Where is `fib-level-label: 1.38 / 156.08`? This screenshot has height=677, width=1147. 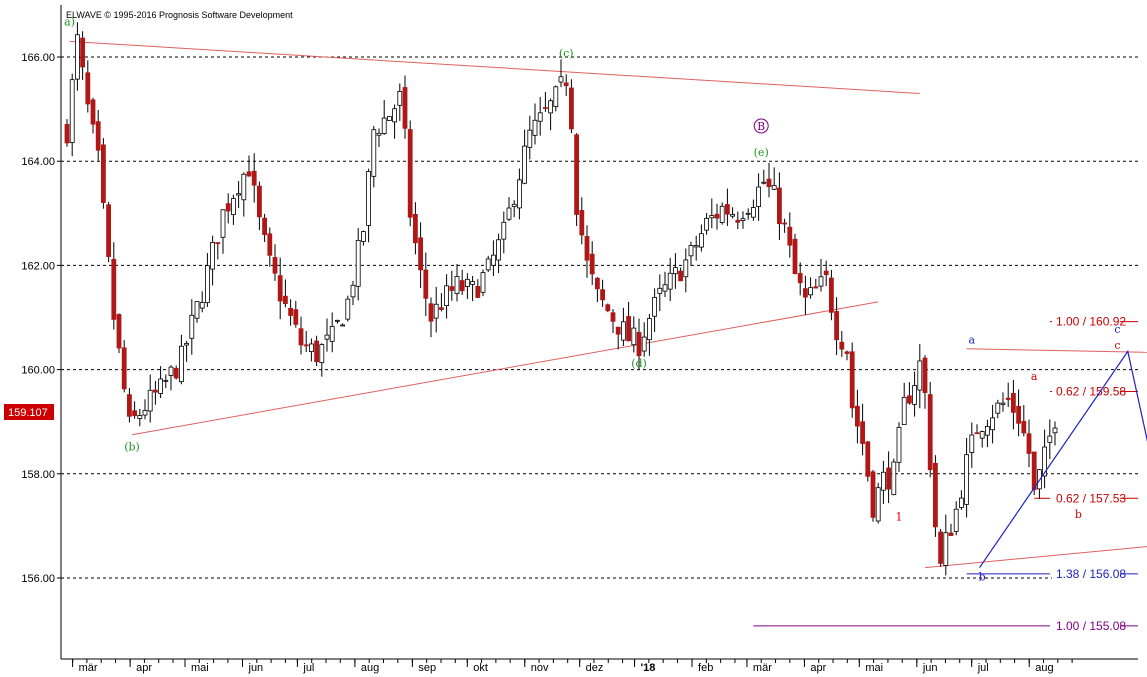 fib-level-label: 1.38 / 156.08 is located at coordinates (1091, 574).